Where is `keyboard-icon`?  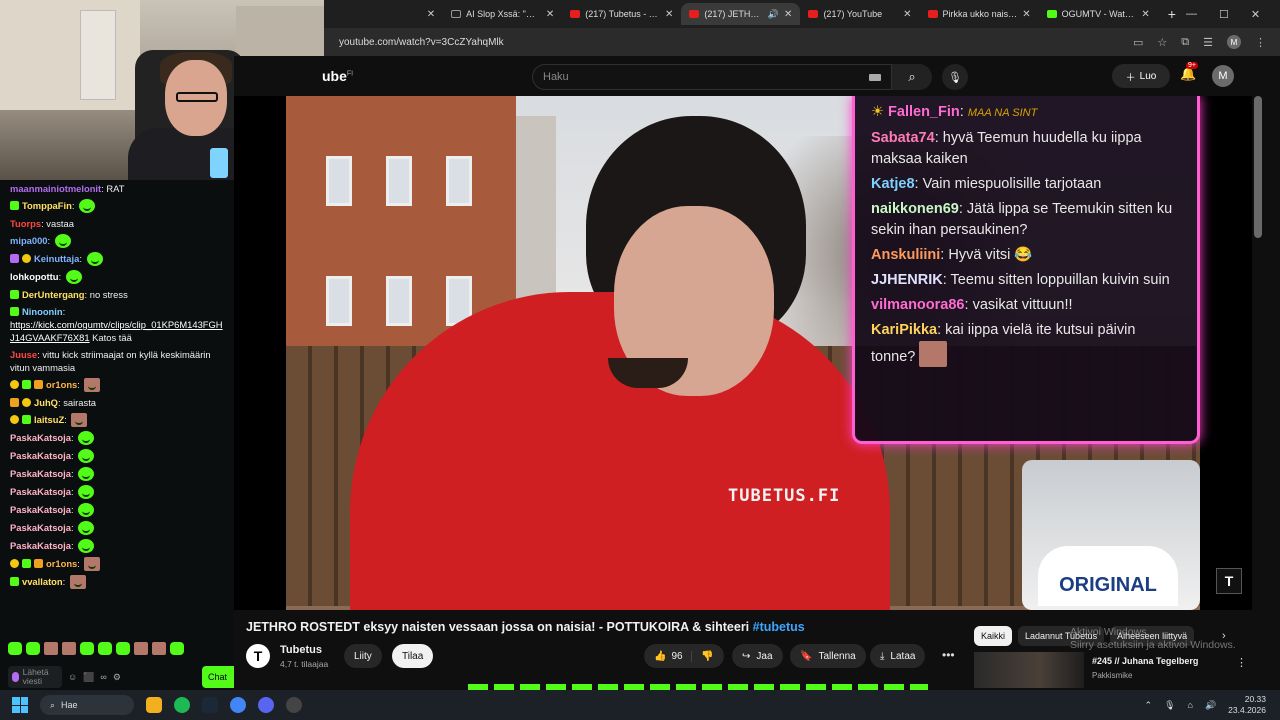
keyboard-icon is located at coordinates (875, 77).